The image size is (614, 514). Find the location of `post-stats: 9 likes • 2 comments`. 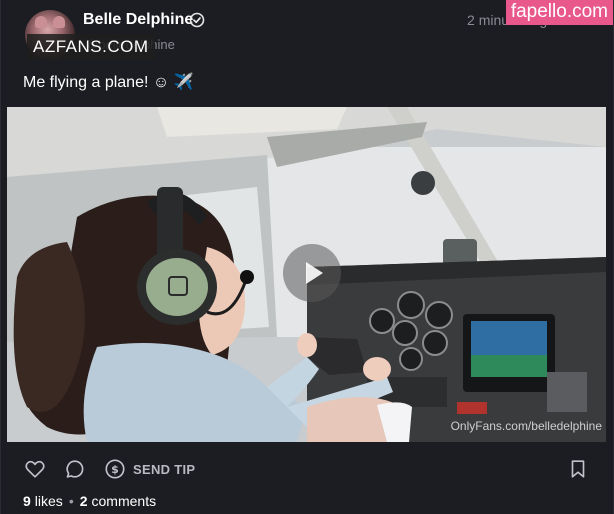

post-stats: 9 likes • 2 comments is located at coordinates (89, 501).